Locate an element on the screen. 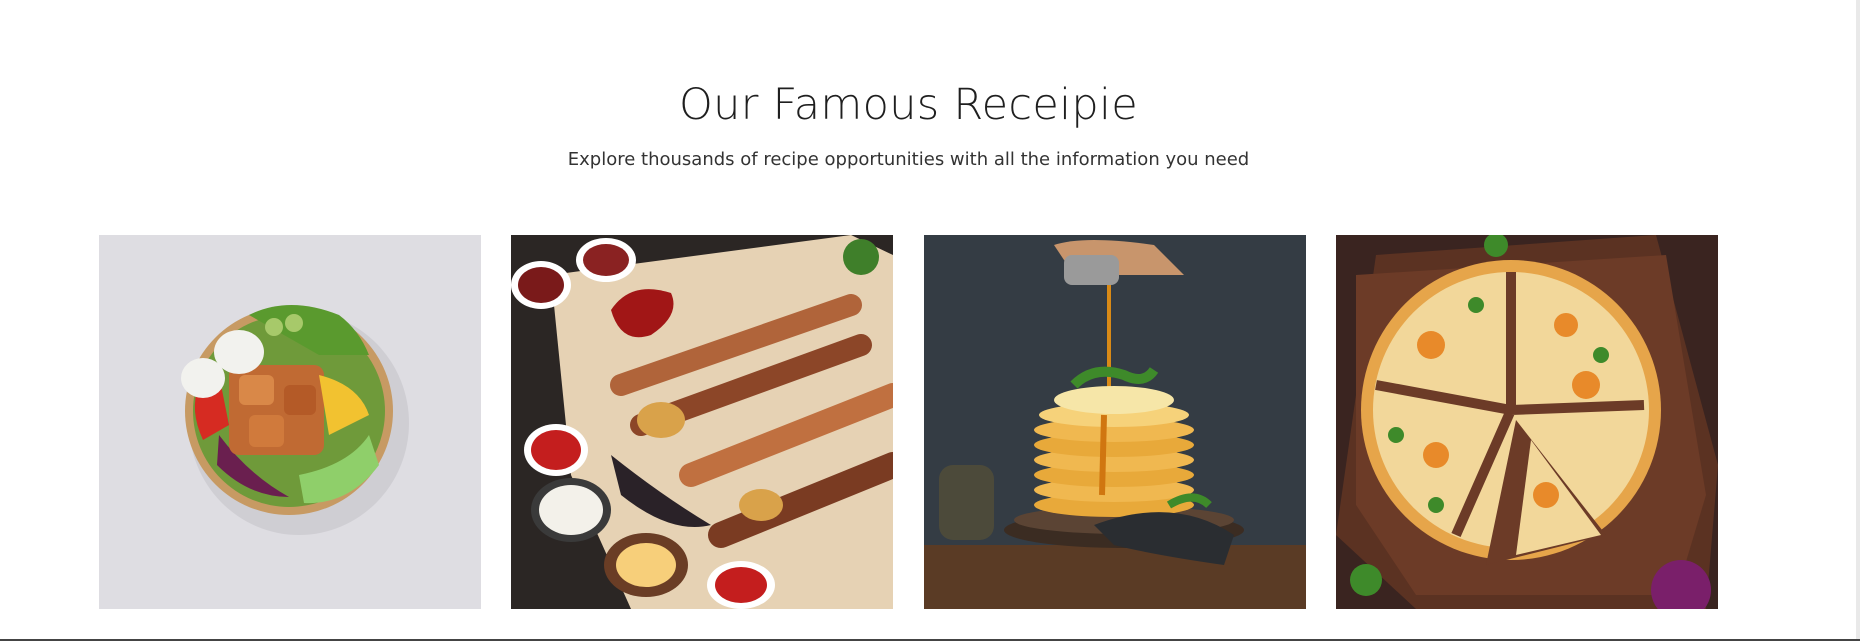 The height and width of the screenshot is (641, 1860). section-title: Our Famous Receipie is located at coordinates (908, 105).